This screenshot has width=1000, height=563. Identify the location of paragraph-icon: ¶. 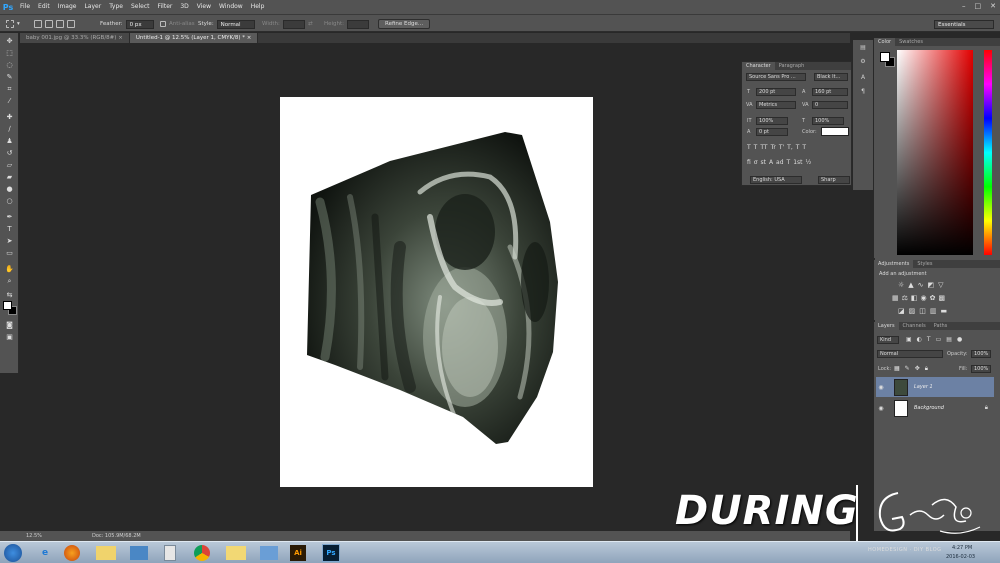
(863, 92).